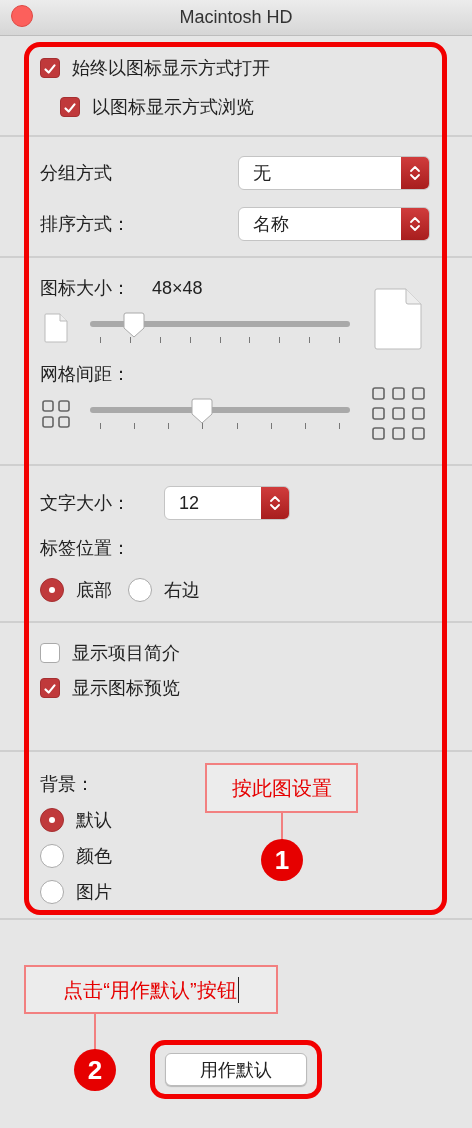  I want to click on step-badge: 2, so click(95, 1070).